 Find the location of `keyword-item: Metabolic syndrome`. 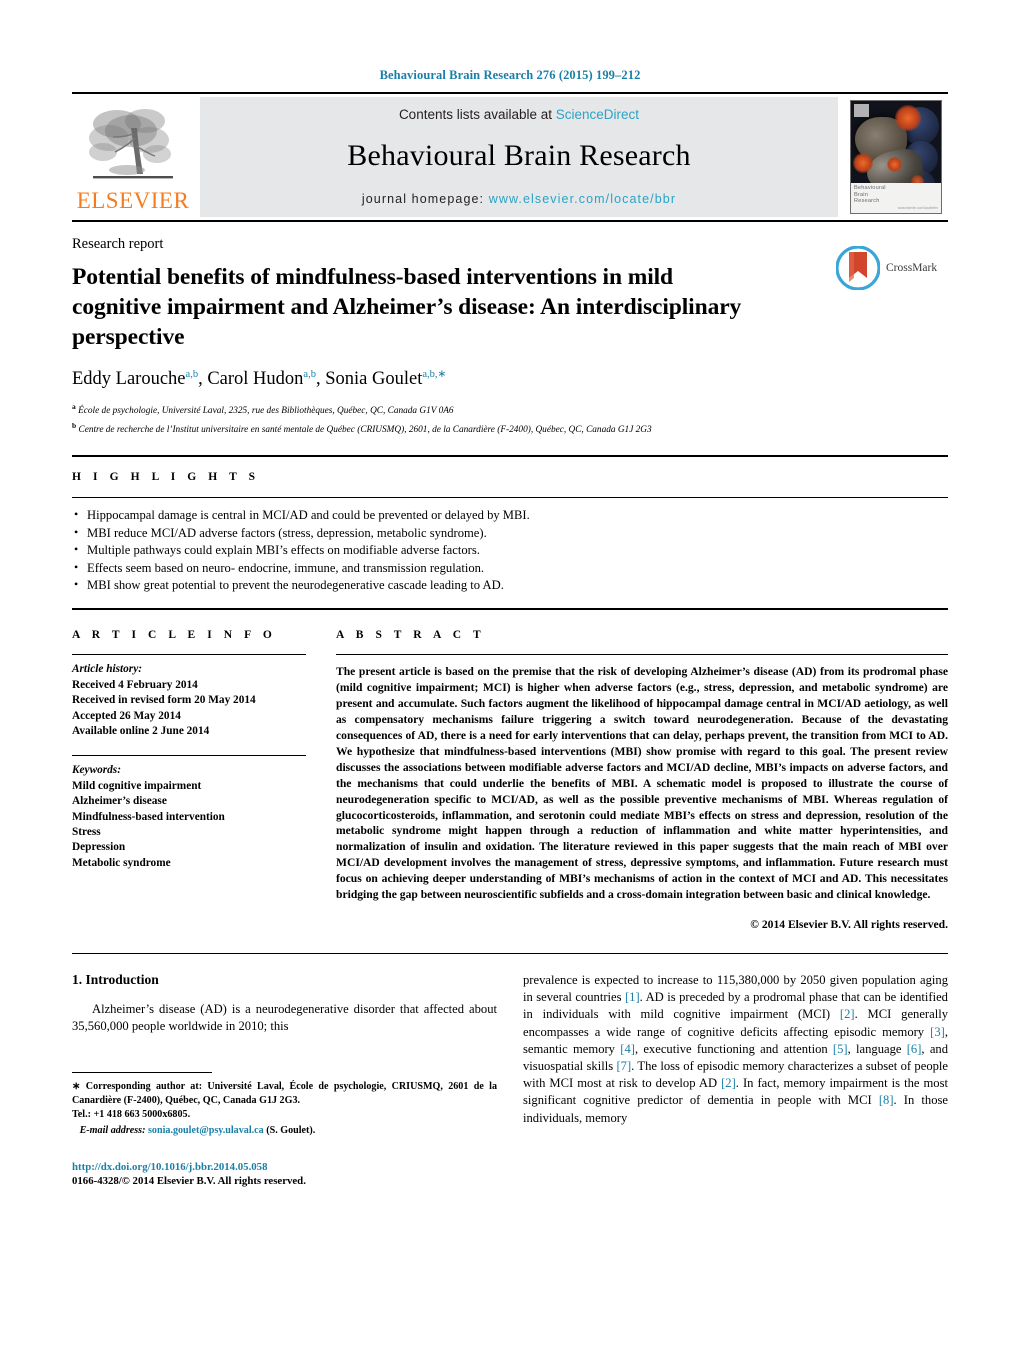

keyword-item: Metabolic syndrome is located at coordinates (121, 862).